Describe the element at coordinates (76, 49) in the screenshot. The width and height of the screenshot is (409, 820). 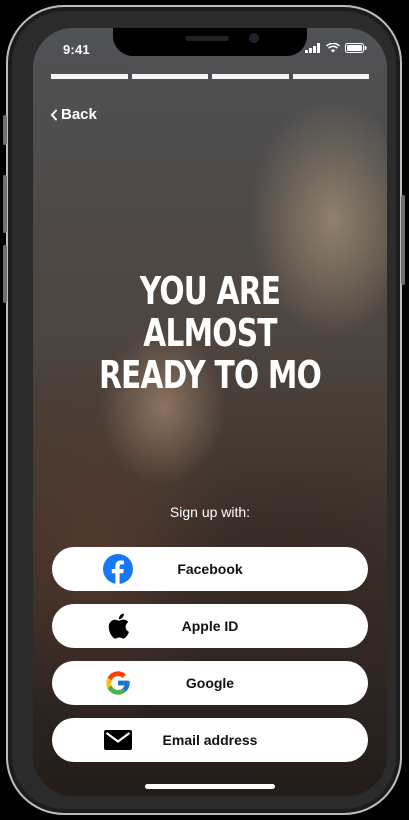
I see `status-time: 9:41` at that location.